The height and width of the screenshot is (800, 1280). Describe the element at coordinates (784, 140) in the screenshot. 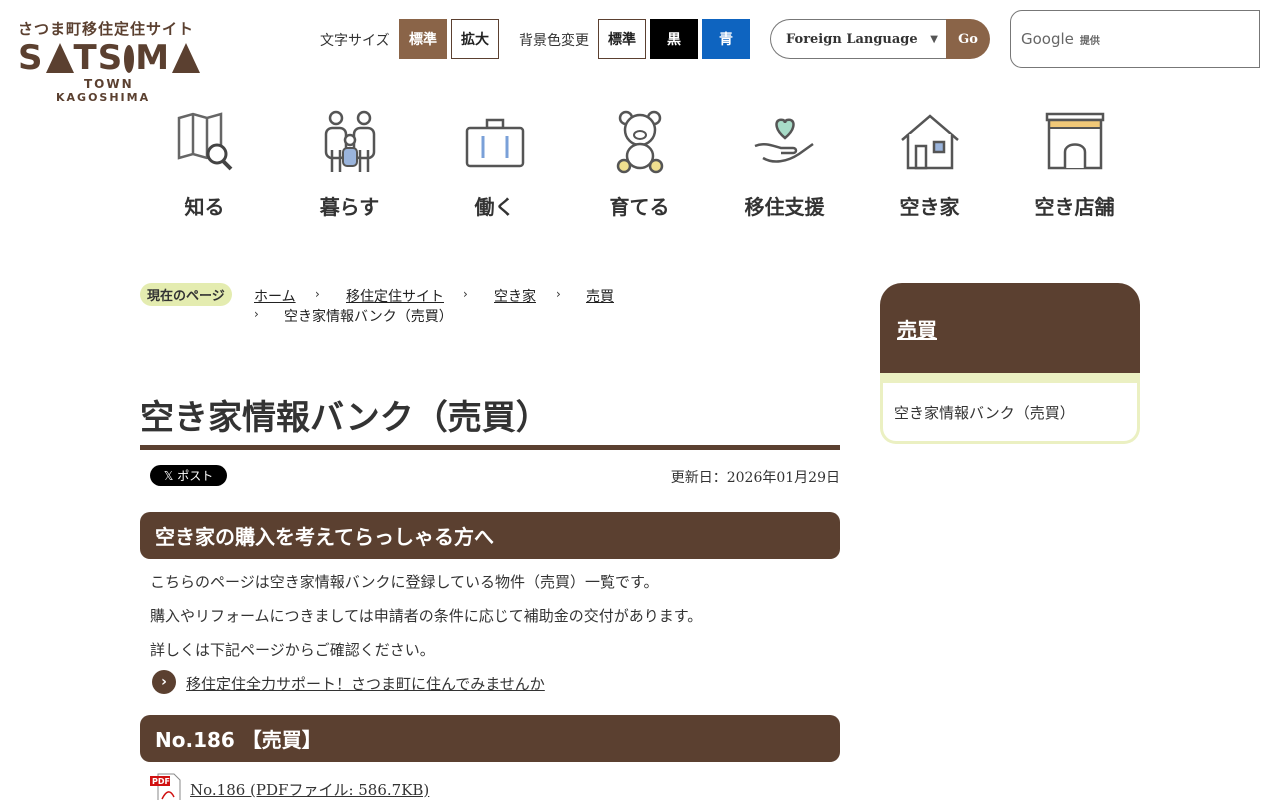

I see `heart-hand-icon` at that location.